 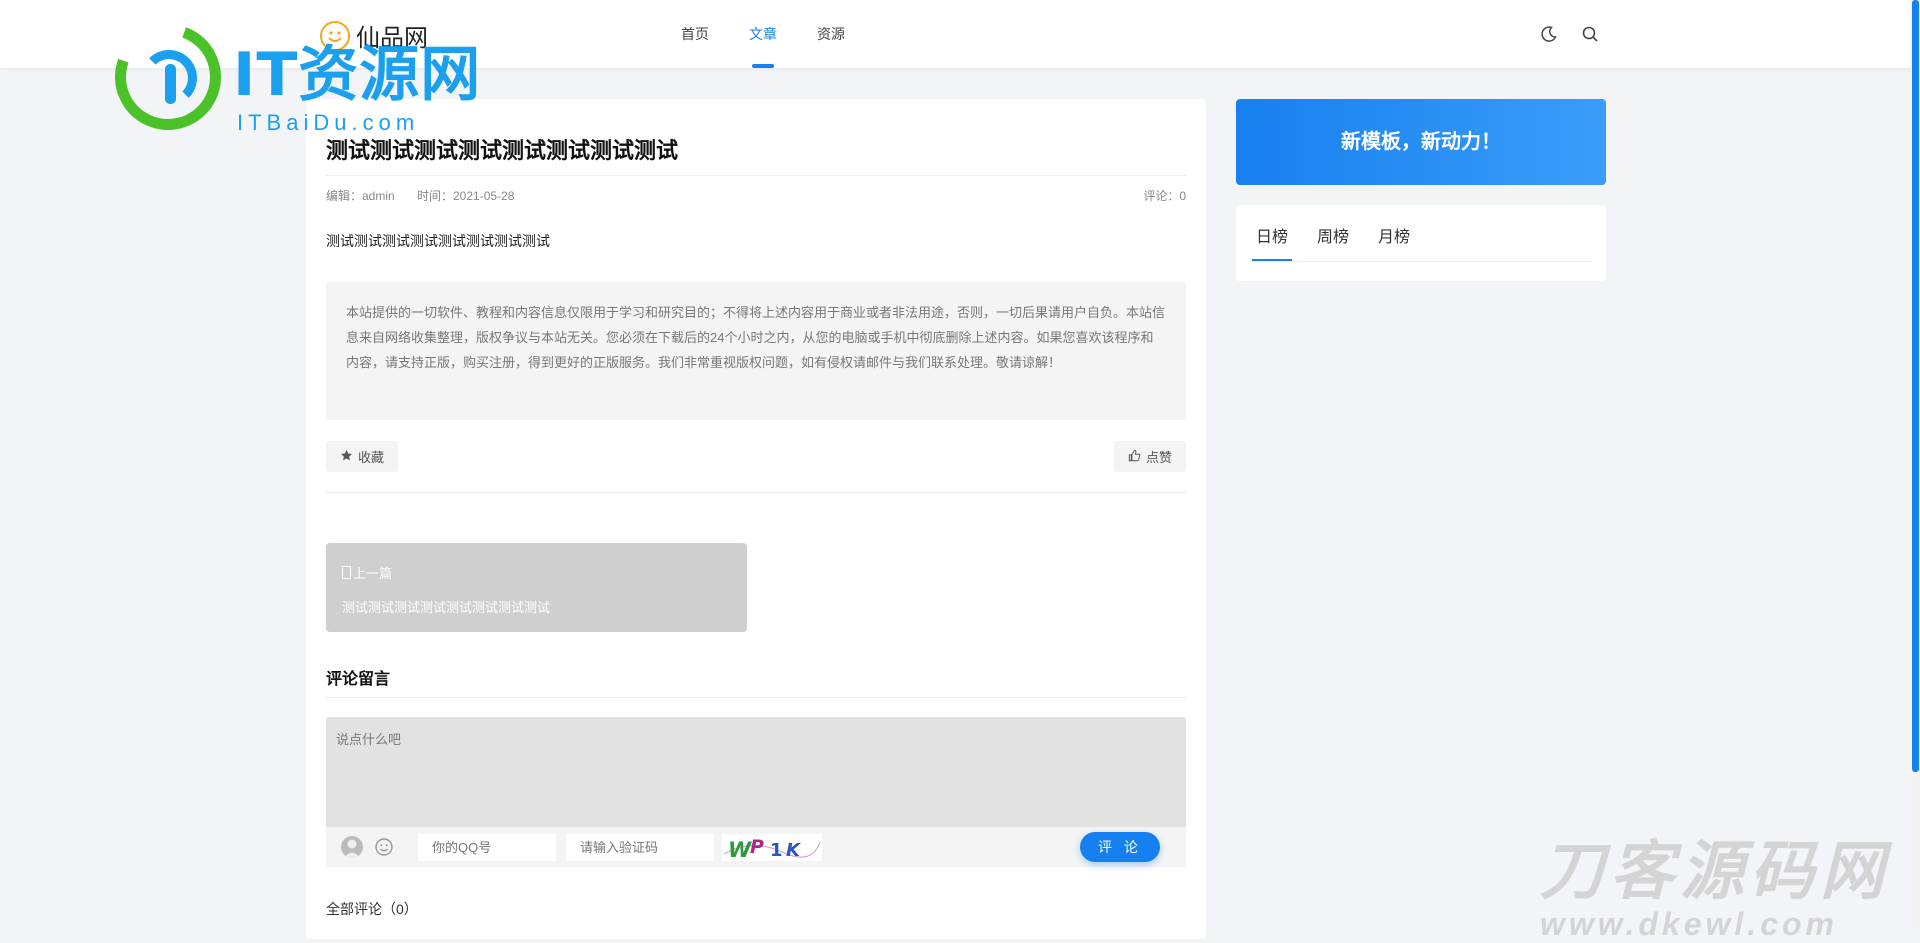 I want to click on site-logo-text: 仙品网, so click(x=392, y=38).